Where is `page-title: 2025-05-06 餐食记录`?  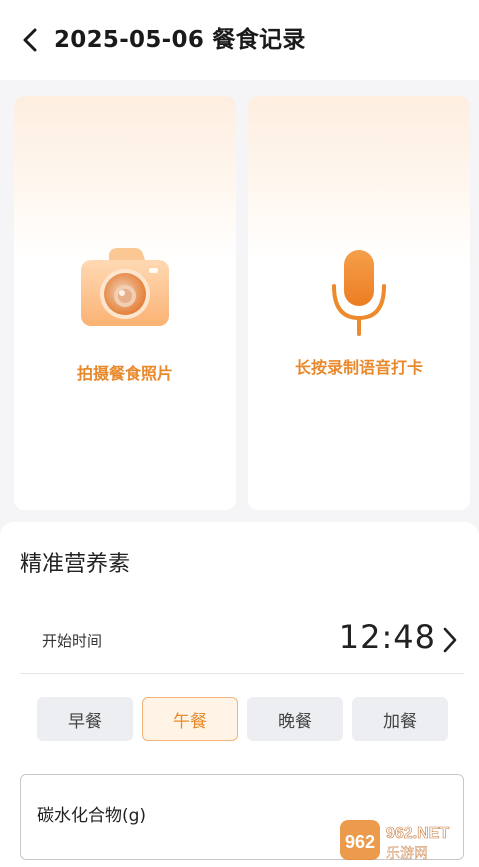
page-title: 2025-05-06 餐食记录 is located at coordinates (180, 40).